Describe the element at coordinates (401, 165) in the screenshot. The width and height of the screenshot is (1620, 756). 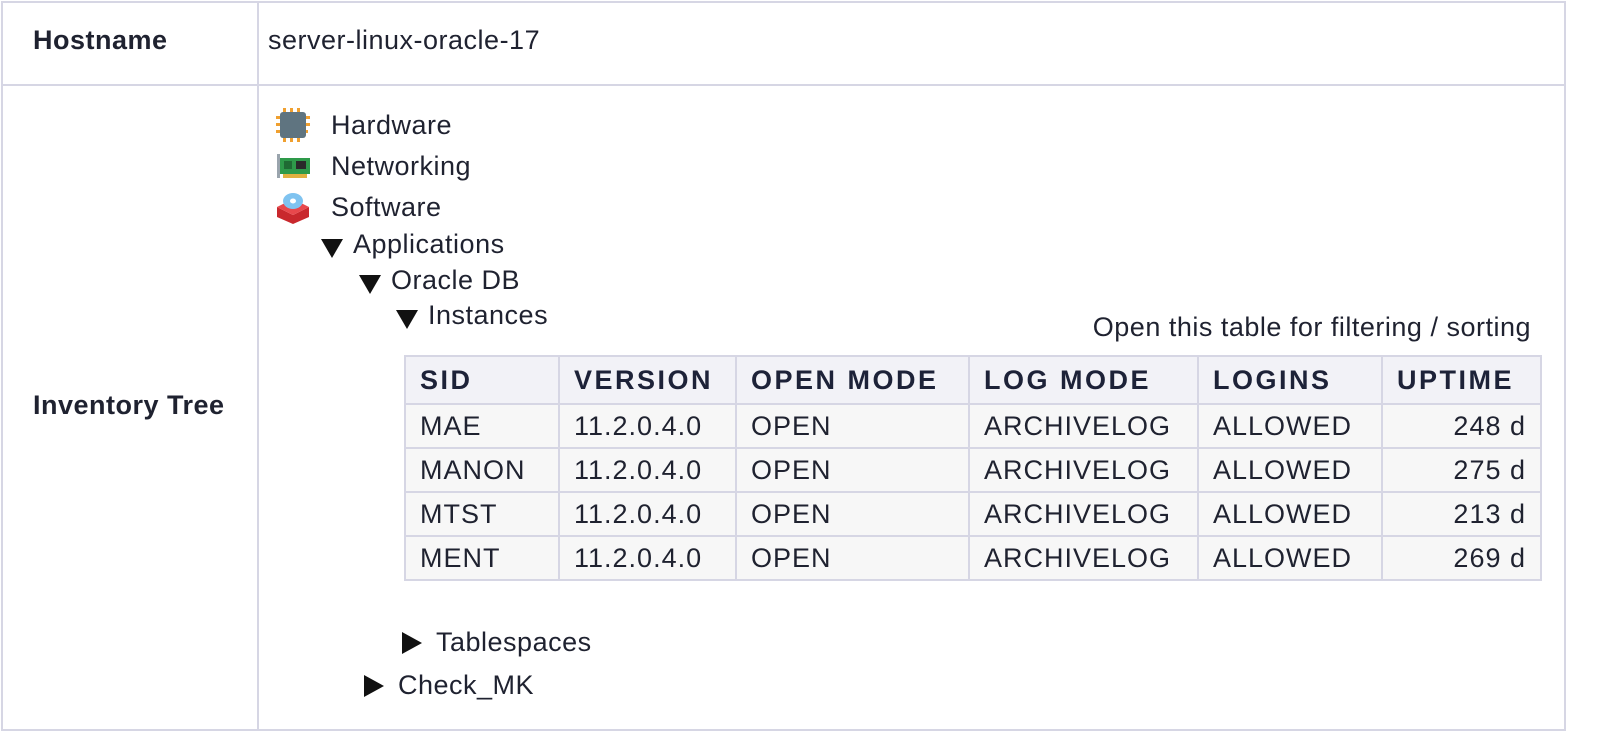
I see `tree-node-networking-label: Networking` at that location.